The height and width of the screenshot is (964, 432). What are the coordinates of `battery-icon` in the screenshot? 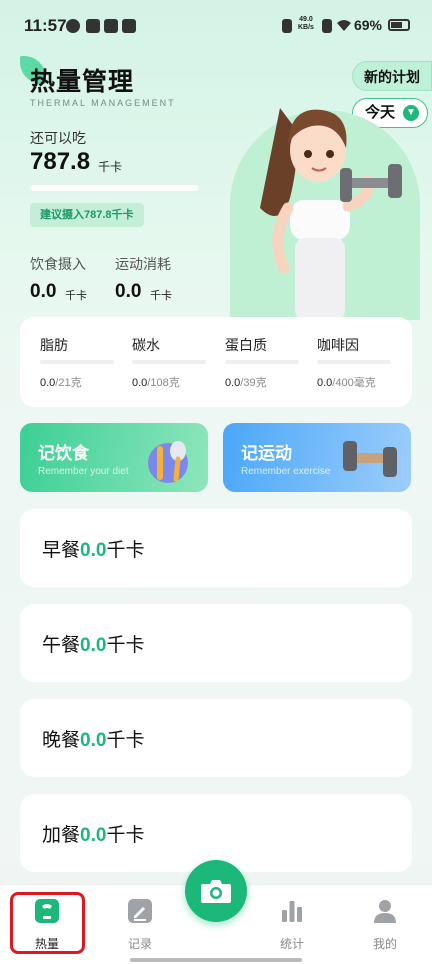 It's located at (399, 25).